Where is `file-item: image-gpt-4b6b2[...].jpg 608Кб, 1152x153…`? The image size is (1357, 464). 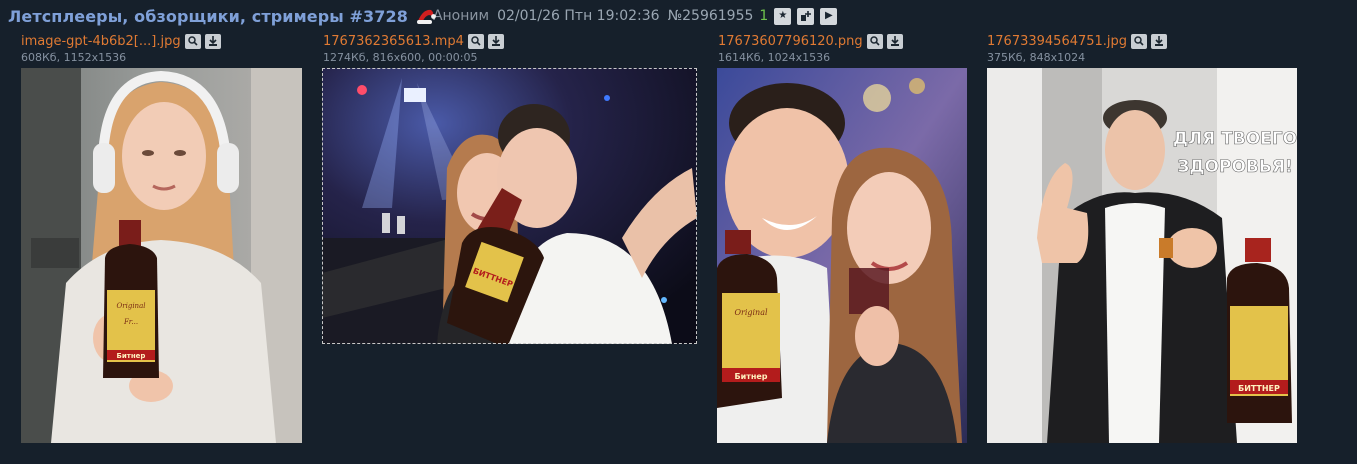 file-item: image-gpt-4b6b2[...].jpg 608Кб, 1152x153… is located at coordinates (121, 48).